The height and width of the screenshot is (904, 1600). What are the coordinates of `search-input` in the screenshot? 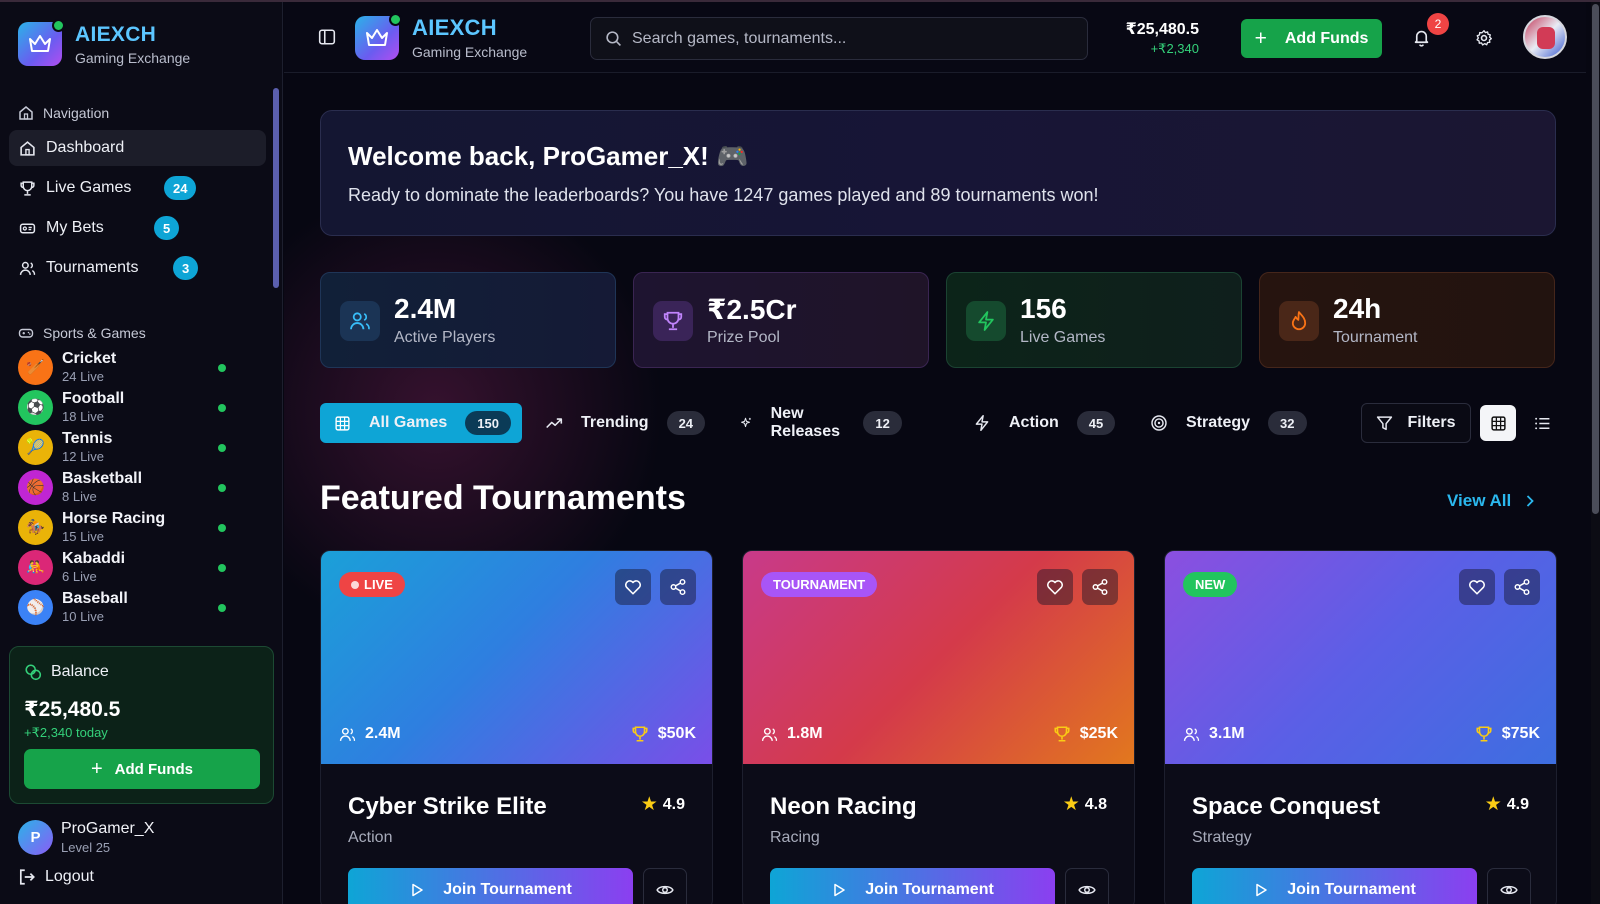 It's located at (852, 38).